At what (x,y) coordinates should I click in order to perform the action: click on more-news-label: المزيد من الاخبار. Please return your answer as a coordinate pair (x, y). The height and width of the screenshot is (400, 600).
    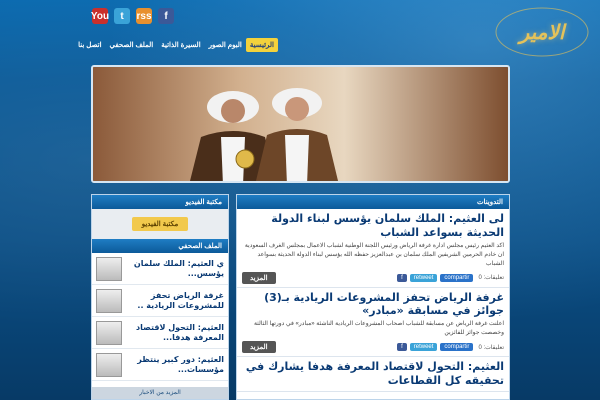
    Looking at the image, I should click on (160, 393).